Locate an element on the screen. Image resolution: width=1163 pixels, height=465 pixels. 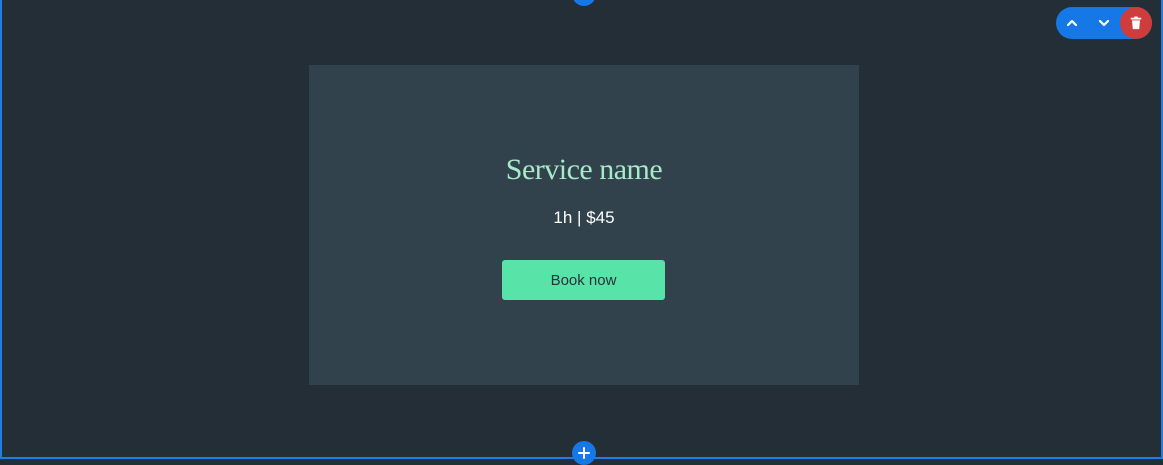
add-section-below-button is located at coordinates (584, 453).